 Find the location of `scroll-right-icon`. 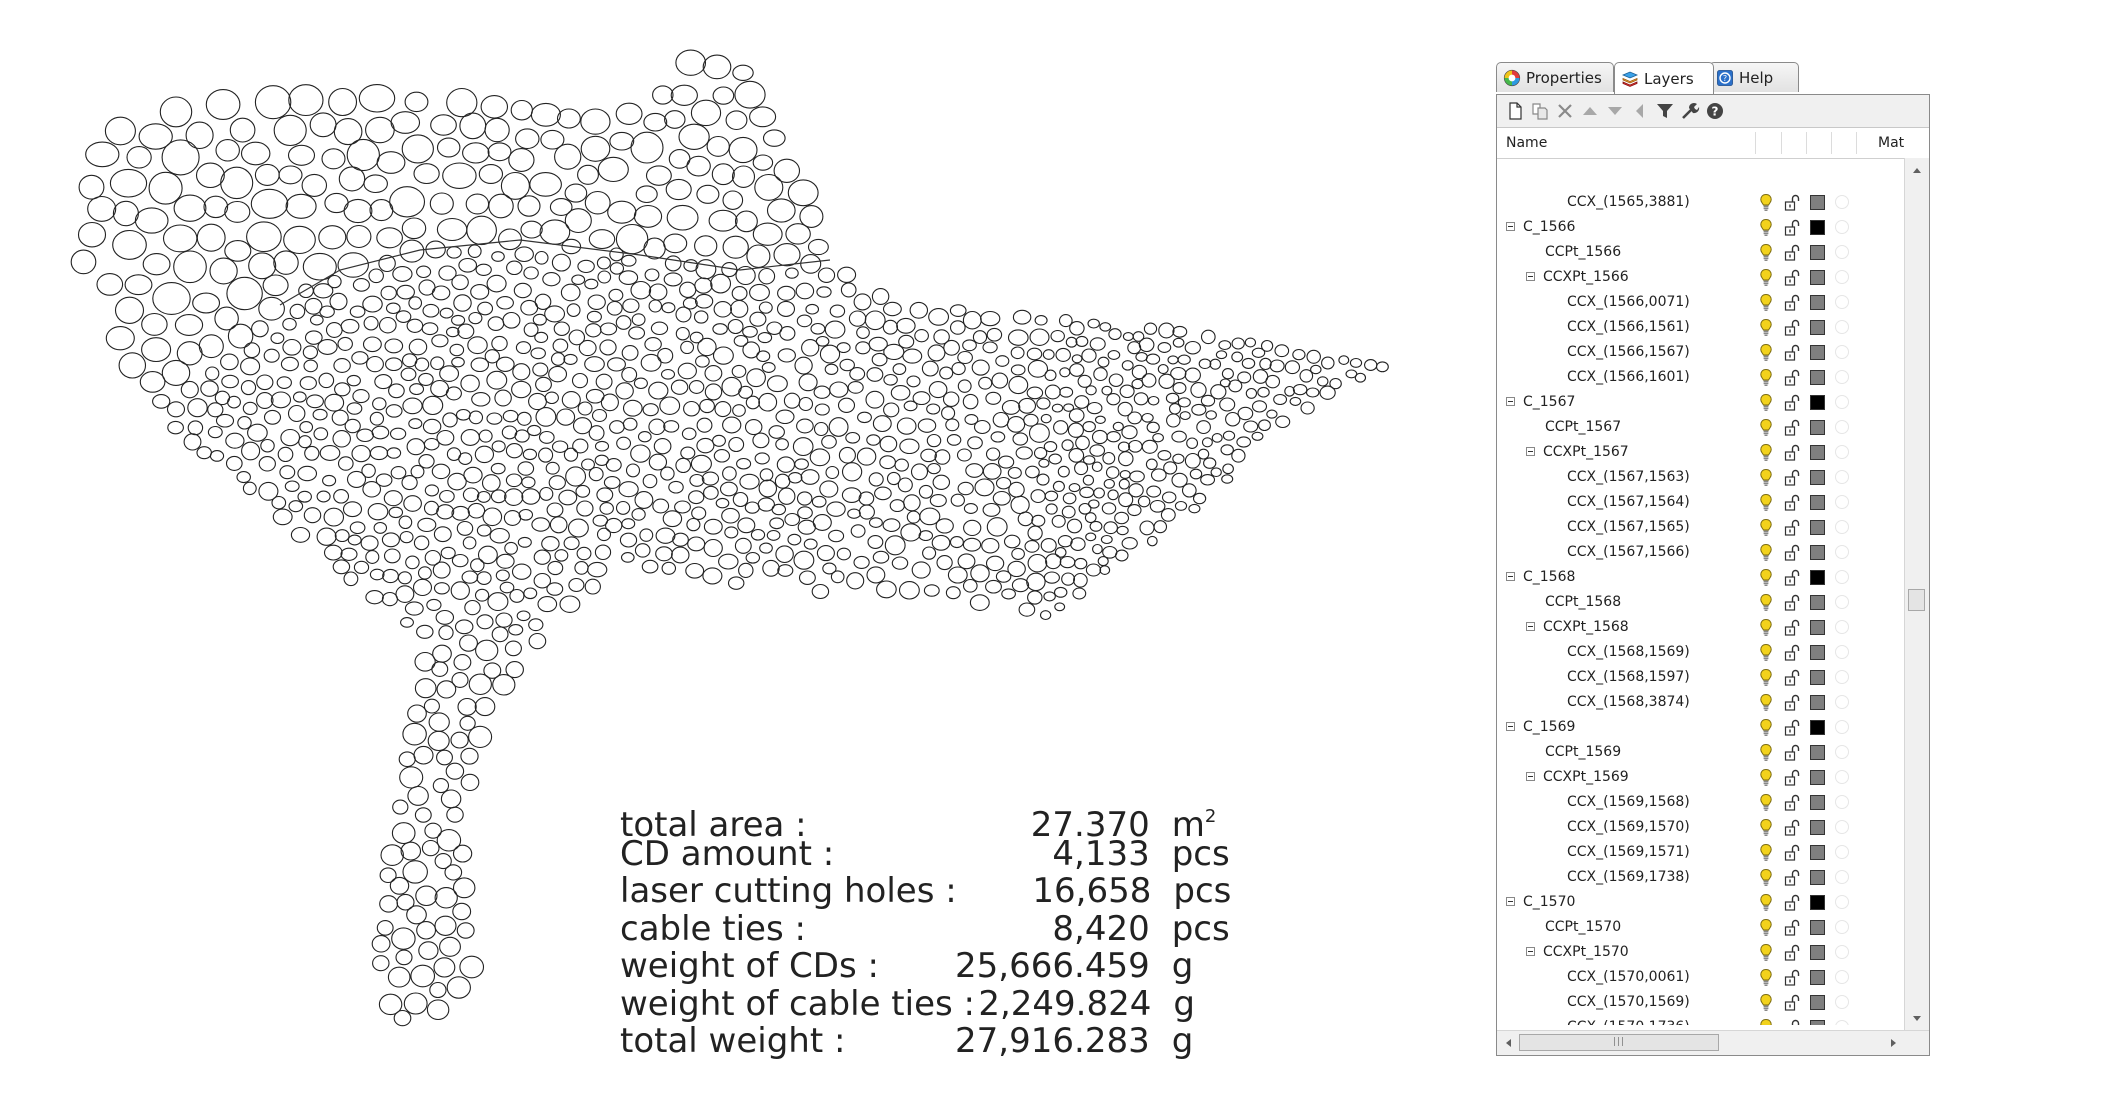

scroll-right-icon is located at coordinates (1893, 1043).